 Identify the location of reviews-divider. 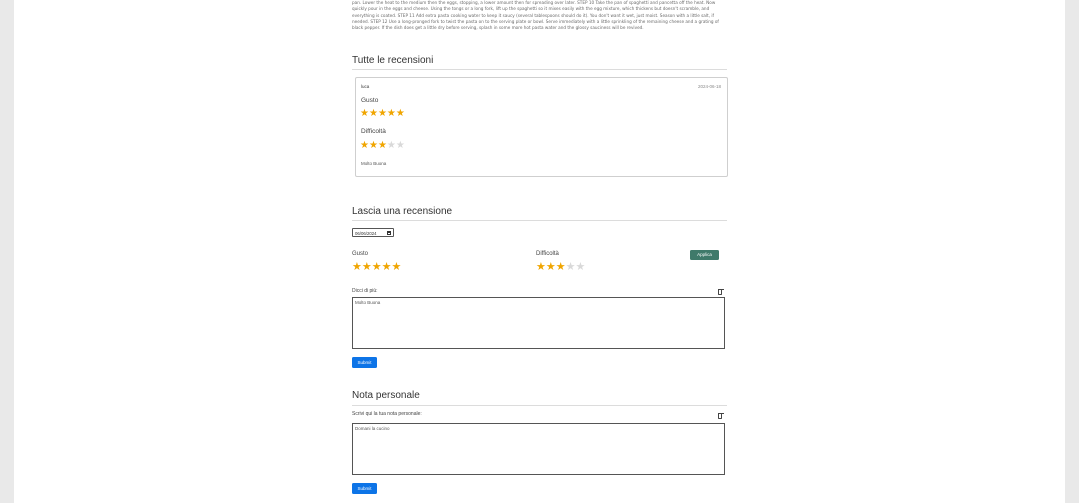
(539, 69).